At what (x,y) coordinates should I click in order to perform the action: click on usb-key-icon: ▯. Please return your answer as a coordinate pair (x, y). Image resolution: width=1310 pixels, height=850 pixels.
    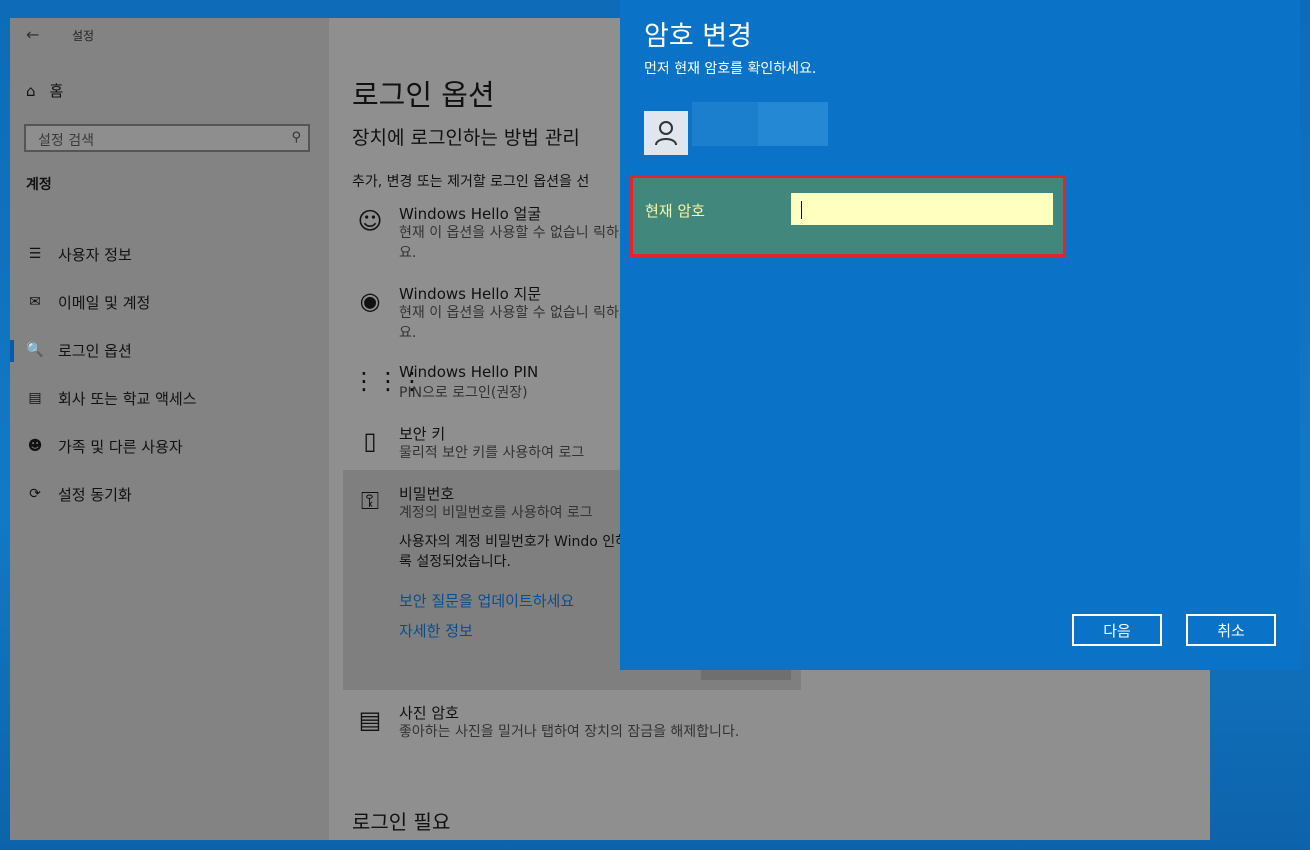
    Looking at the image, I should click on (370, 441).